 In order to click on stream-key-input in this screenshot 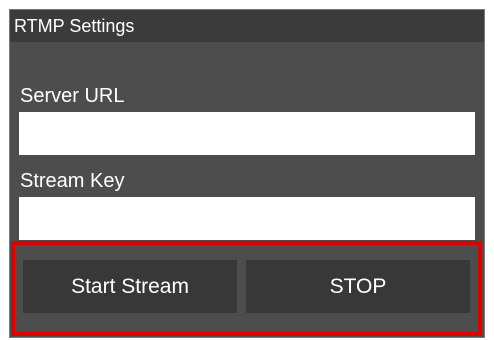, I will do `click(247, 218)`.